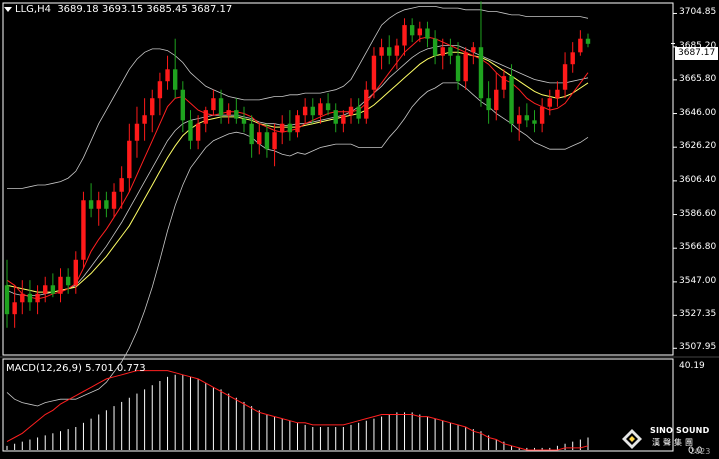 This screenshot has width=719, height=459. Describe the element at coordinates (698, 247) in the screenshot. I see `price-tick-label: 3566.80` at that location.